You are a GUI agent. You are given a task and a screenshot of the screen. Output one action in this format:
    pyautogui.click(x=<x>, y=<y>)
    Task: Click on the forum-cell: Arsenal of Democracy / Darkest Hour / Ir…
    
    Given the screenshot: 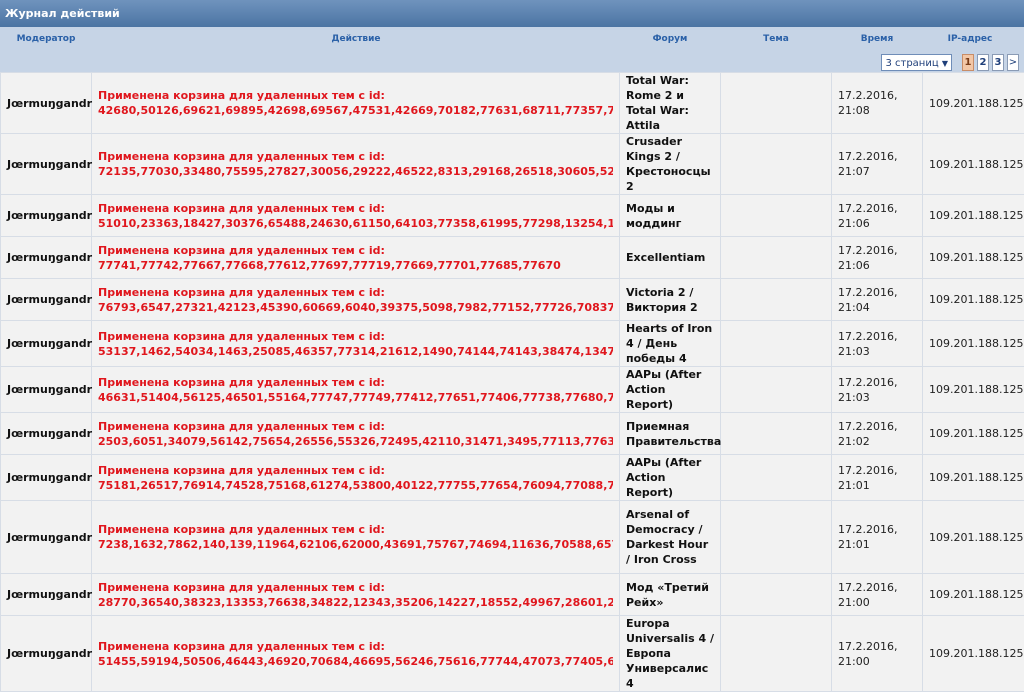 What is the action you would take?
    pyautogui.click(x=670, y=537)
    